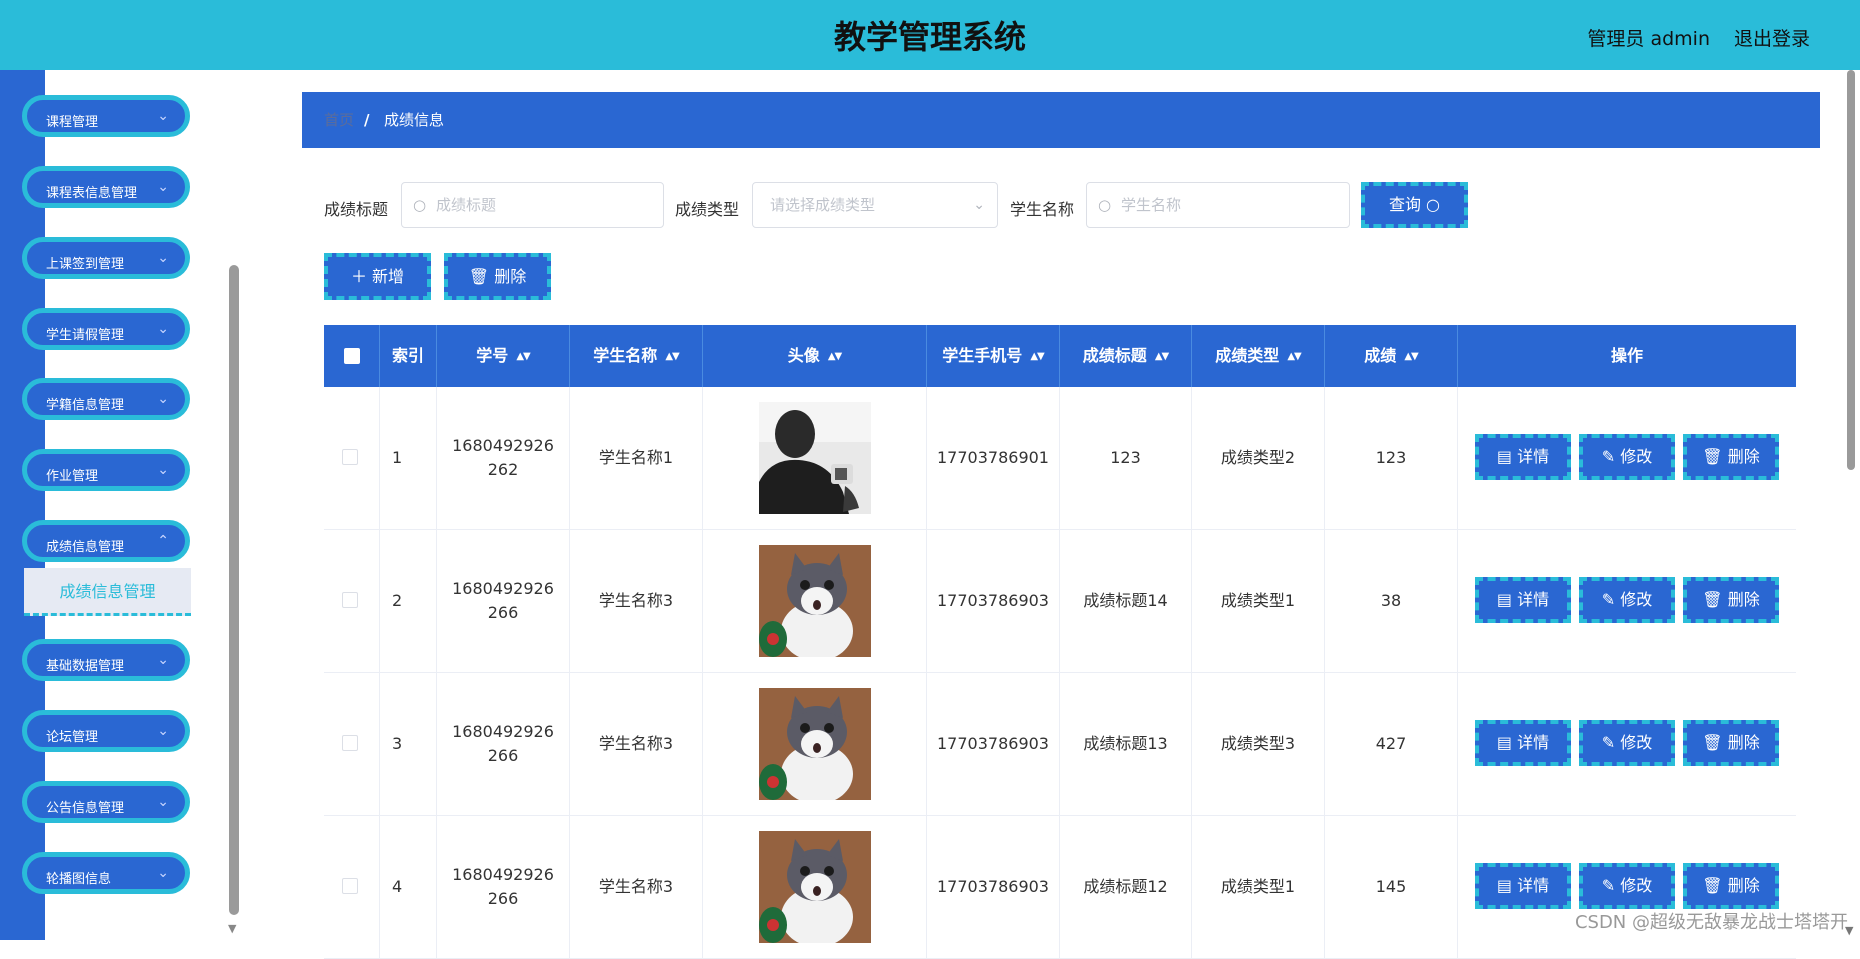 The image size is (1860, 959). I want to click on phone-cell: 17703786901, so click(993, 458).